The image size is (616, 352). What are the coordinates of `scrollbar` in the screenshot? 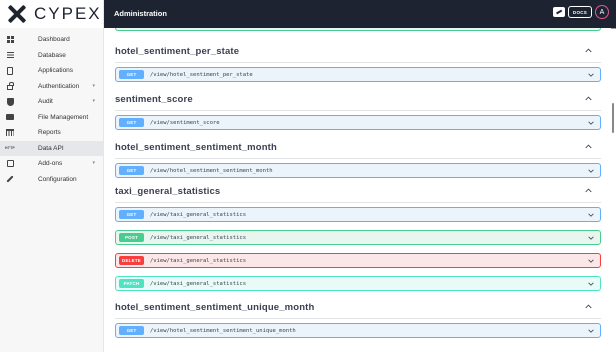 It's located at (613, 118).